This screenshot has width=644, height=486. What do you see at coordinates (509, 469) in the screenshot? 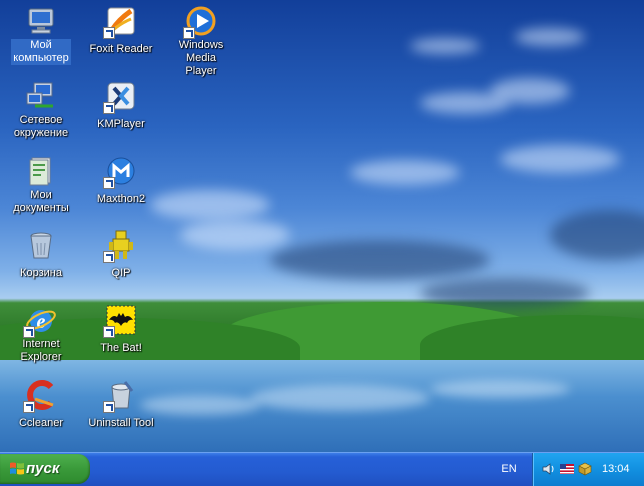
I see `language-indicator: EN` at bounding box center [509, 469].